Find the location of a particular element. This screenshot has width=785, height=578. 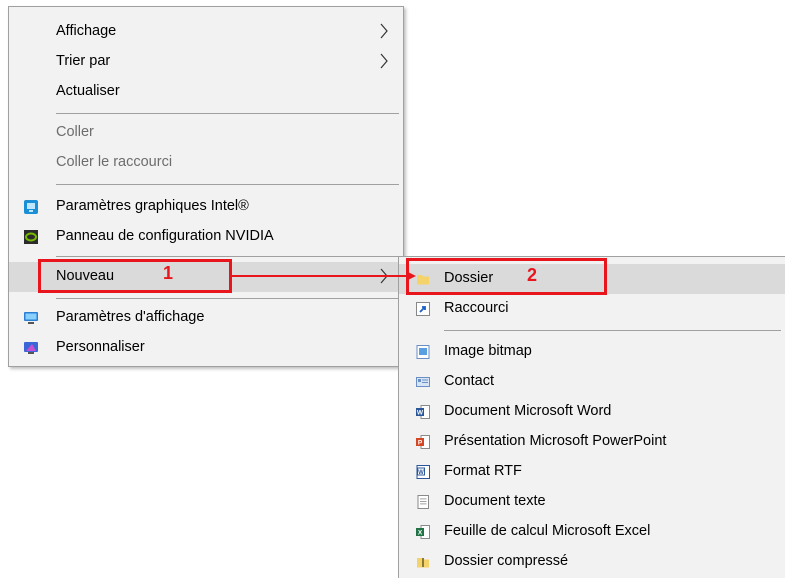

annotation-number-1: 1 is located at coordinates (168, 273).